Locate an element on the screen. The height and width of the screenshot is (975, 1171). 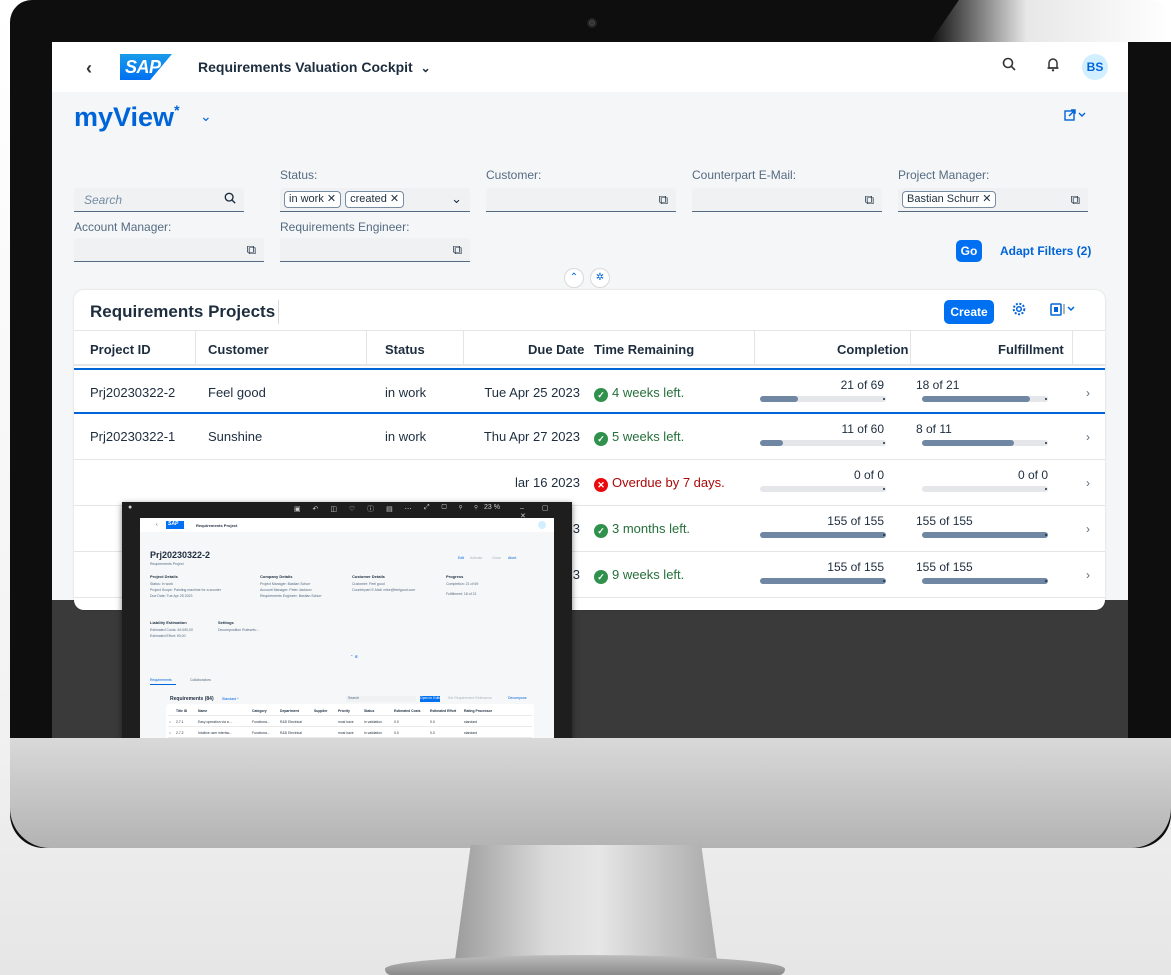
fulfillment-bar-fill is located at coordinates (985, 581).